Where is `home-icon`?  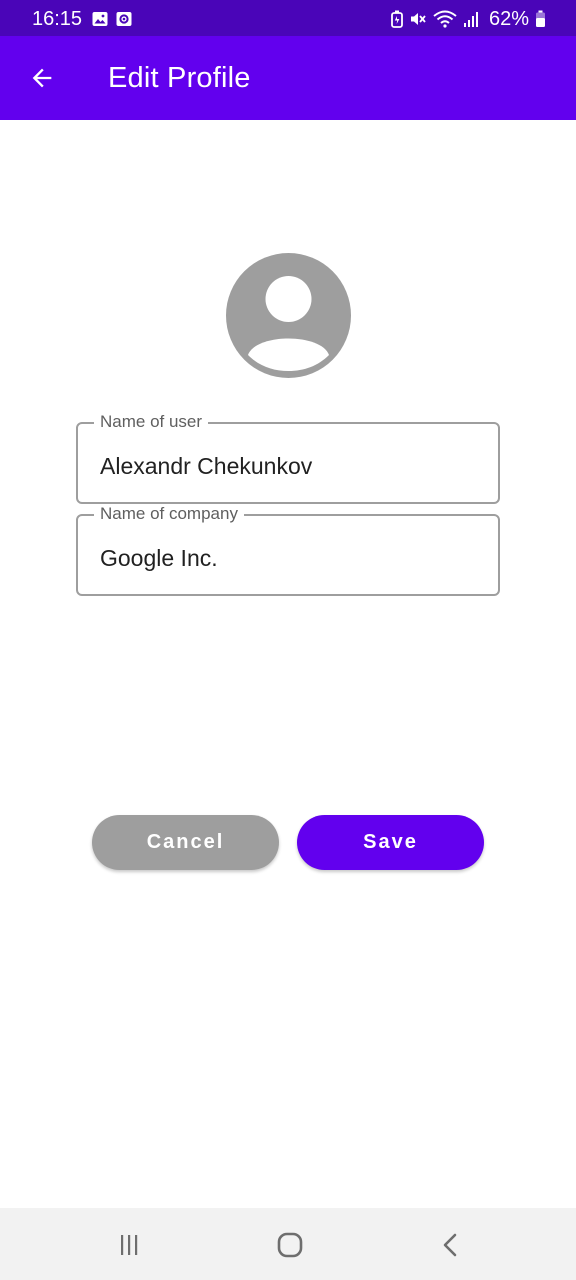 home-icon is located at coordinates (290, 1245).